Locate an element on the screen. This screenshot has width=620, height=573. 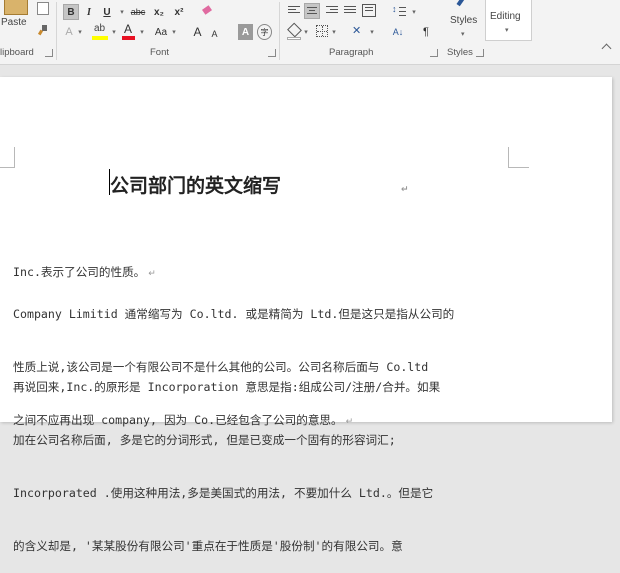
text-effects-button: A is located at coordinates (69, 32).